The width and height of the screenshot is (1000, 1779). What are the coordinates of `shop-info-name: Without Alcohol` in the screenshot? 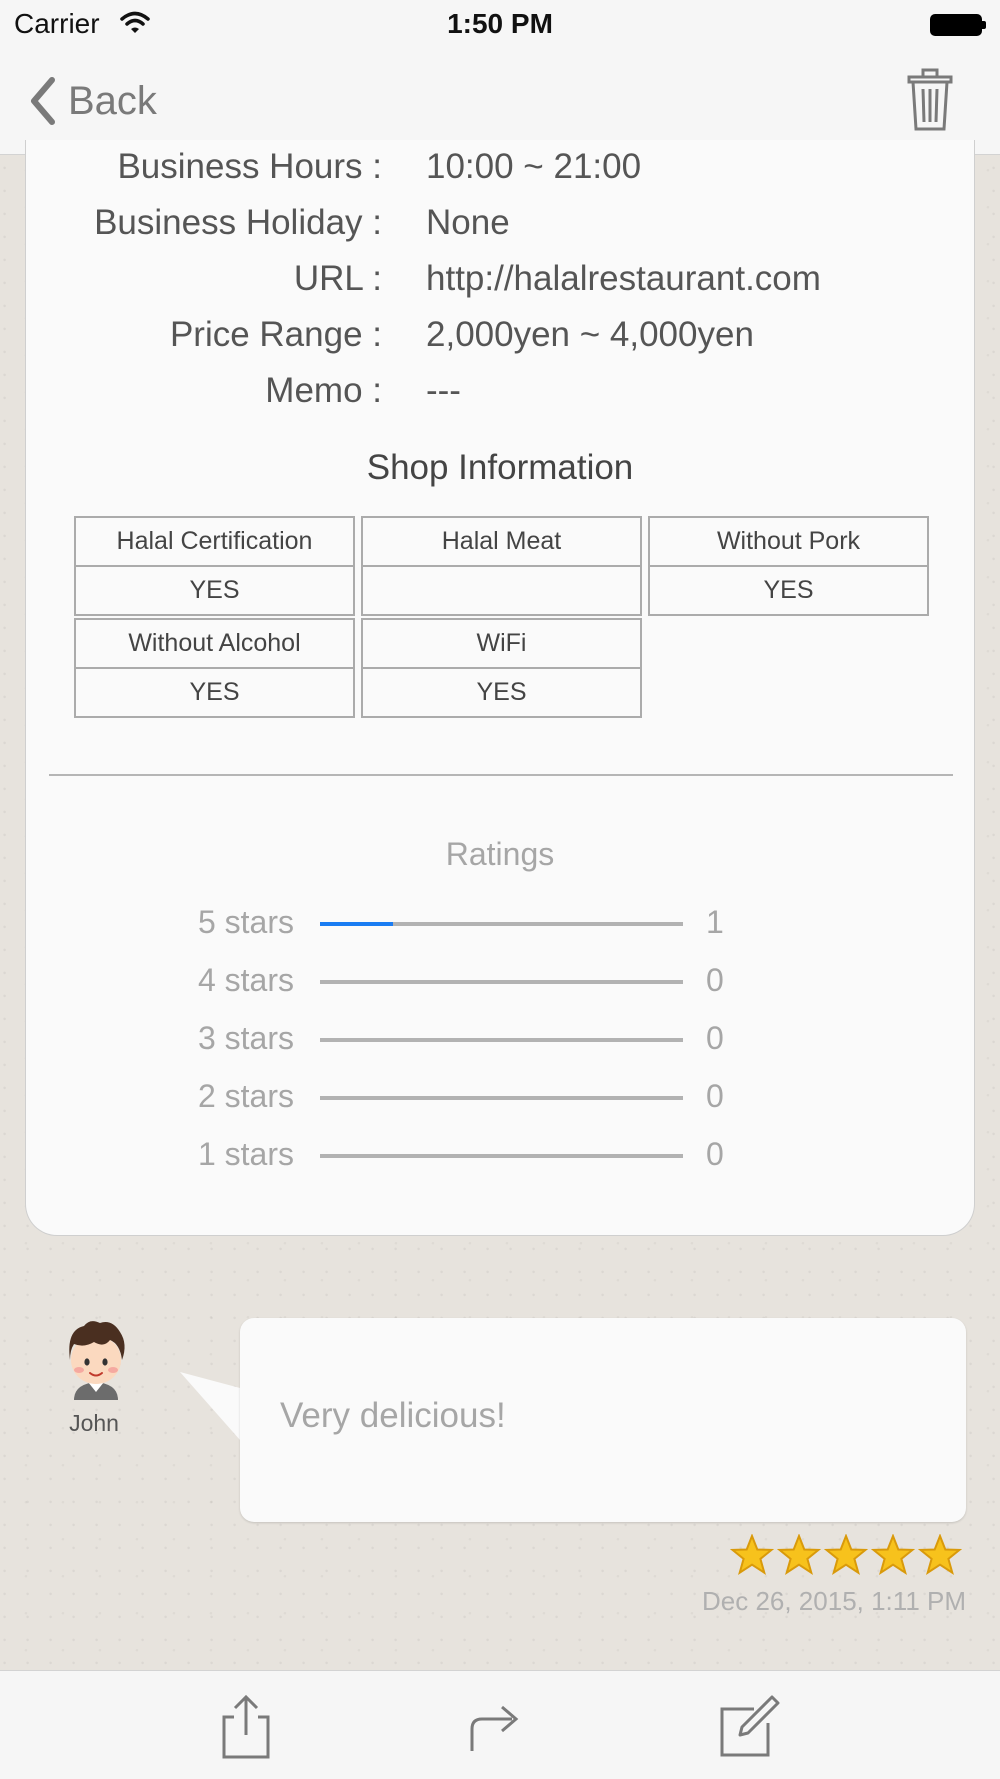 It's located at (214, 643).